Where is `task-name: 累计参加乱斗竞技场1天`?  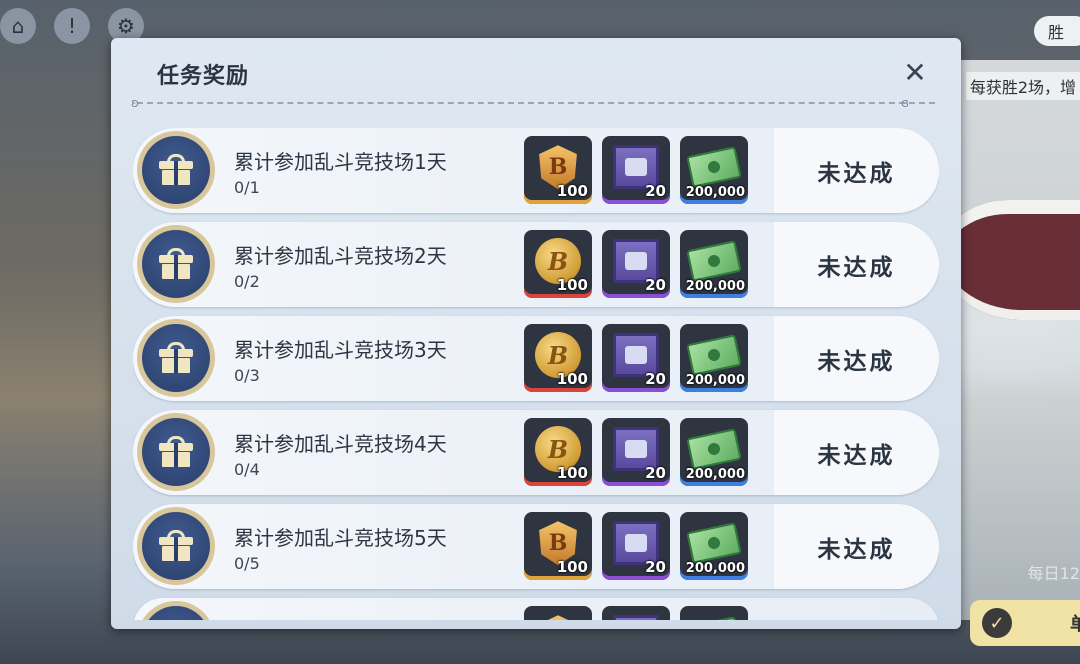 task-name: 累计参加乱斗竞技场1天 is located at coordinates (340, 162).